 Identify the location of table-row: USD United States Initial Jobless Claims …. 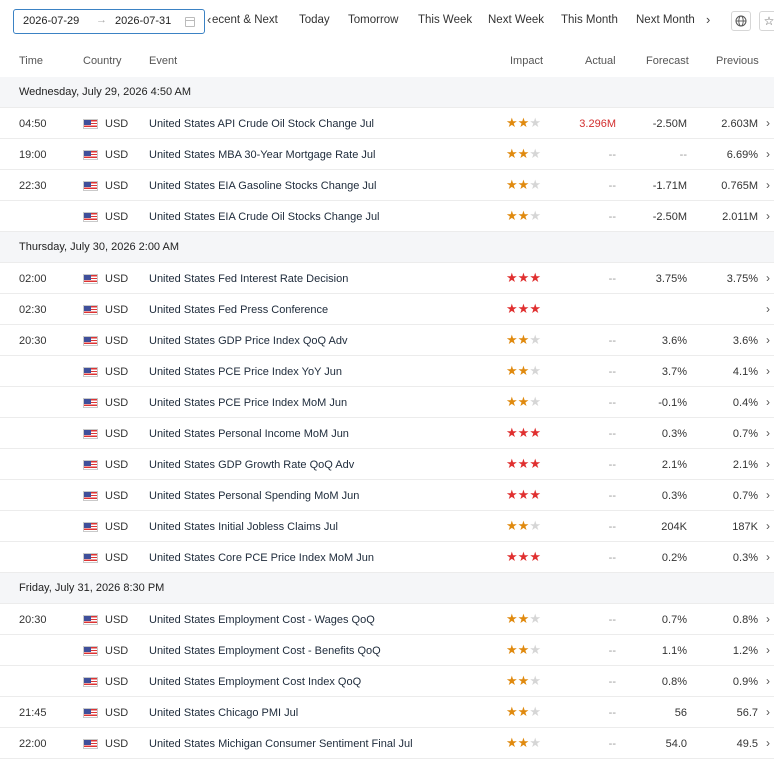
(387, 526).